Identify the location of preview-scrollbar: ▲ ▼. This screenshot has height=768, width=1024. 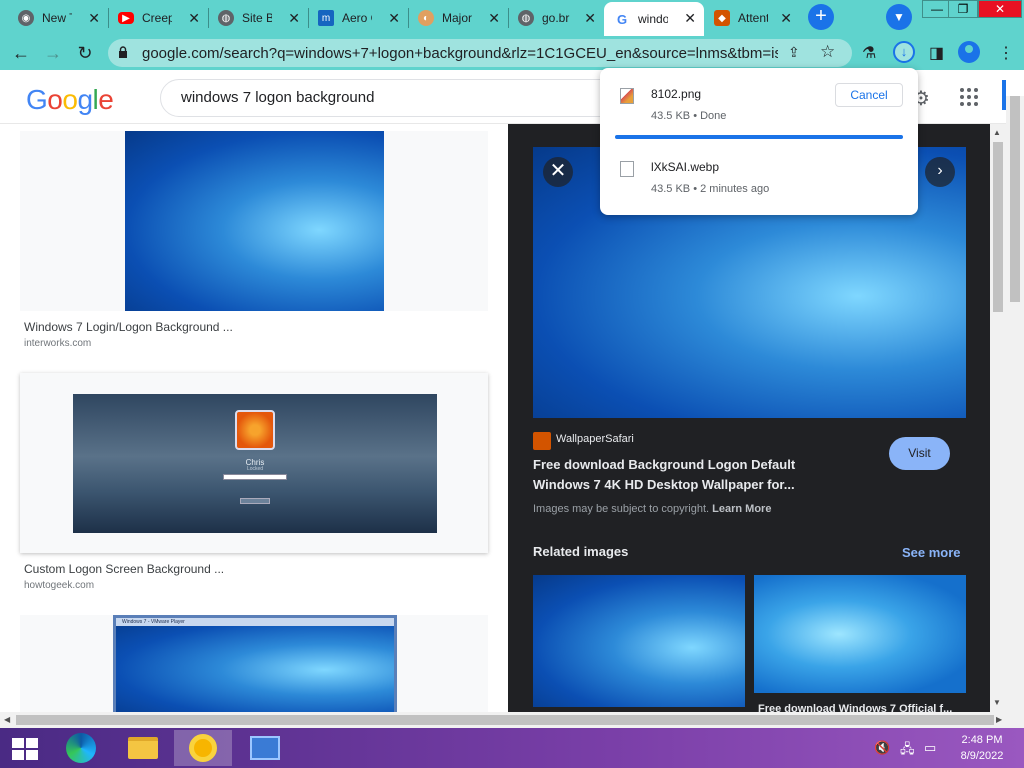
(998, 418).